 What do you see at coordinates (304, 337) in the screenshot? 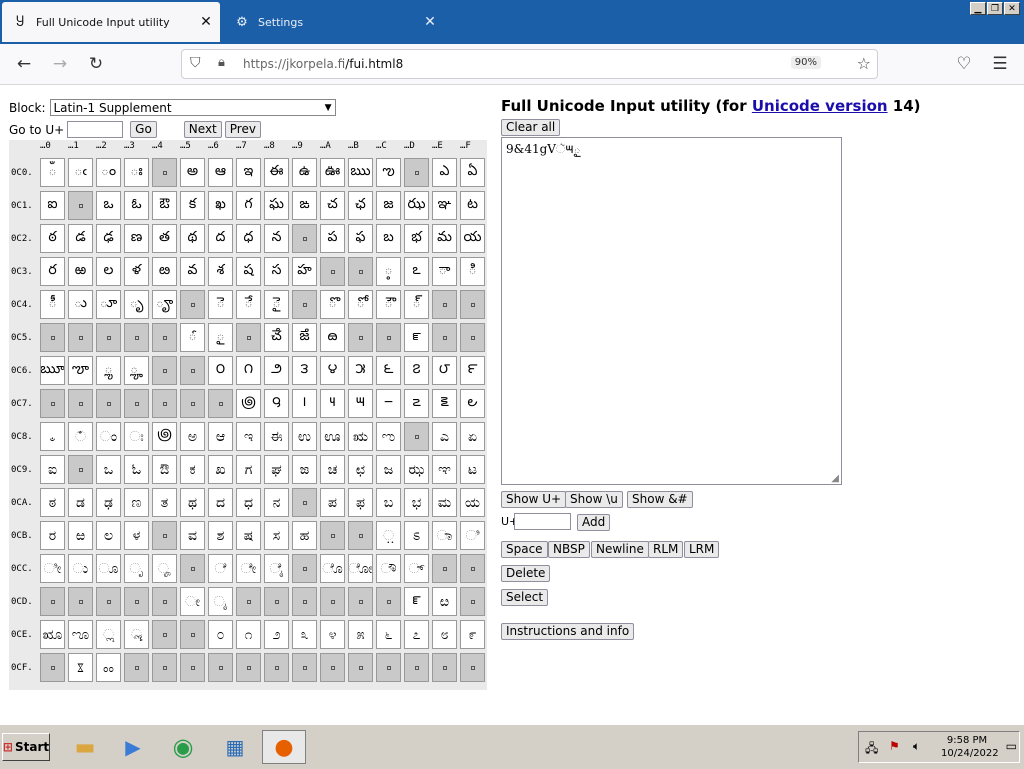
I see `char-cell: ౙ` at bounding box center [304, 337].